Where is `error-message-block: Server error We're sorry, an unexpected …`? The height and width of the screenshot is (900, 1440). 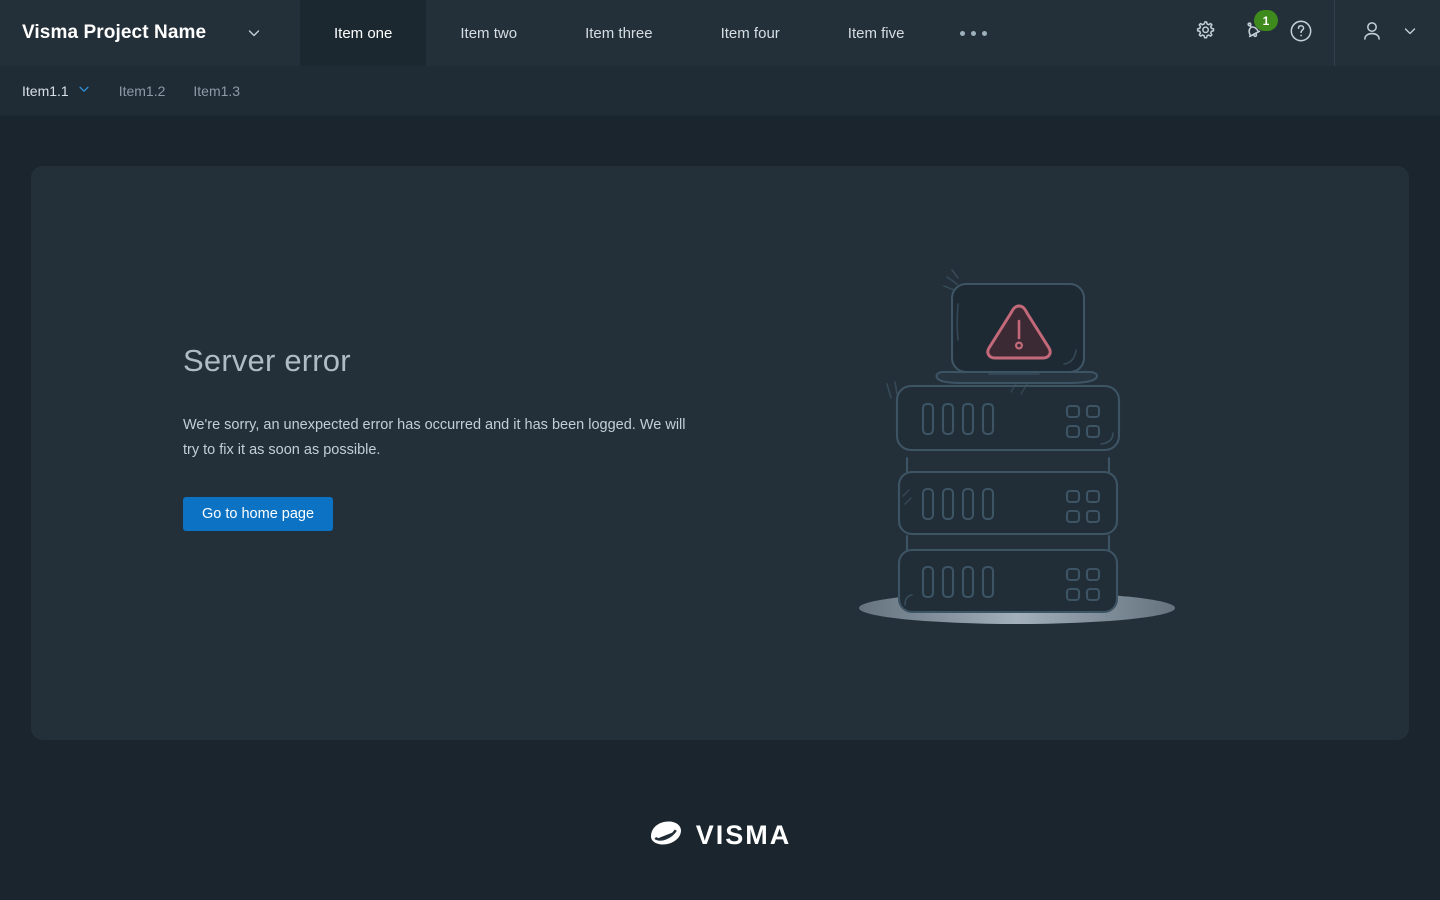 error-message-block: Server error We're sorry, an unexpected … is located at coordinates (443, 437).